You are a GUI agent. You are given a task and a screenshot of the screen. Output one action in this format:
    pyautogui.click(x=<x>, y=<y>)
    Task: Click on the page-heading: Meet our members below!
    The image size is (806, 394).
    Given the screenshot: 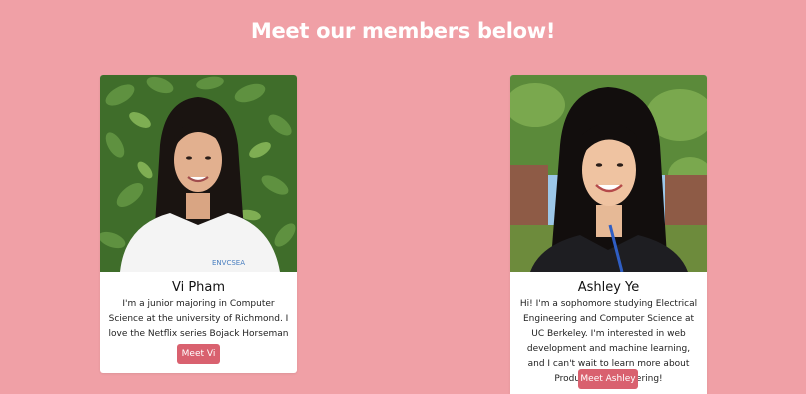 What is the action you would take?
    pyautogui.click(x=403, y=31)
    